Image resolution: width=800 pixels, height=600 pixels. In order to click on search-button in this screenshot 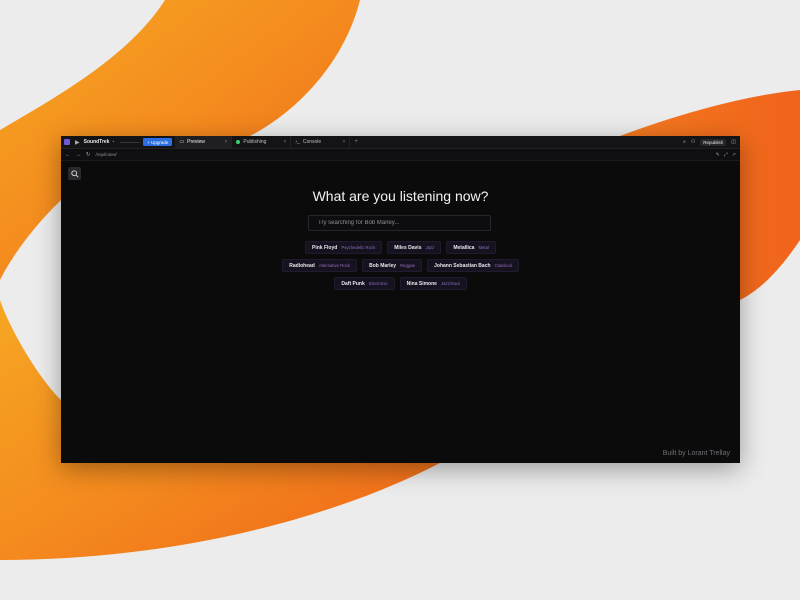, I will do `click(74, 173)`.